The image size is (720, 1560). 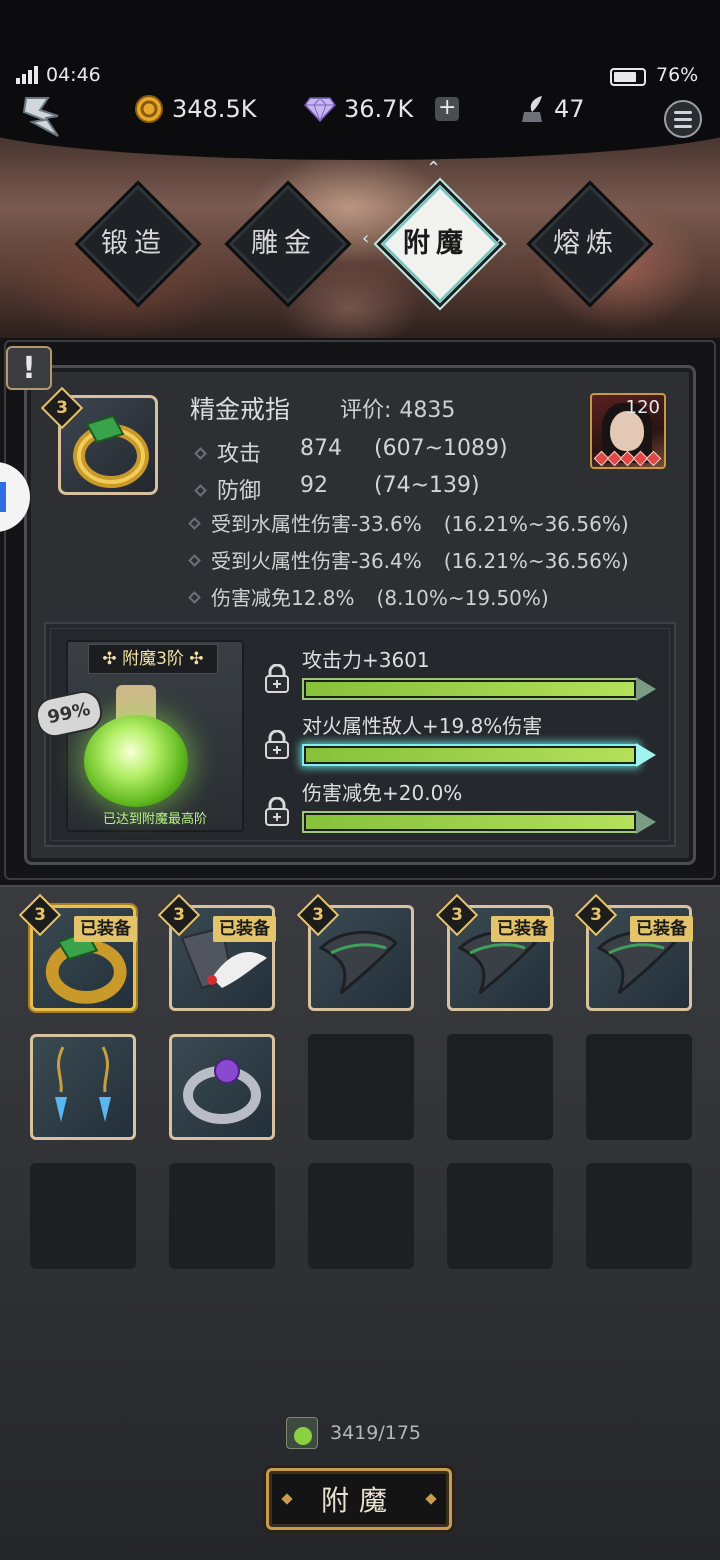 I want to click on chevron-right-icon: ›, so click(x=500, y=238).